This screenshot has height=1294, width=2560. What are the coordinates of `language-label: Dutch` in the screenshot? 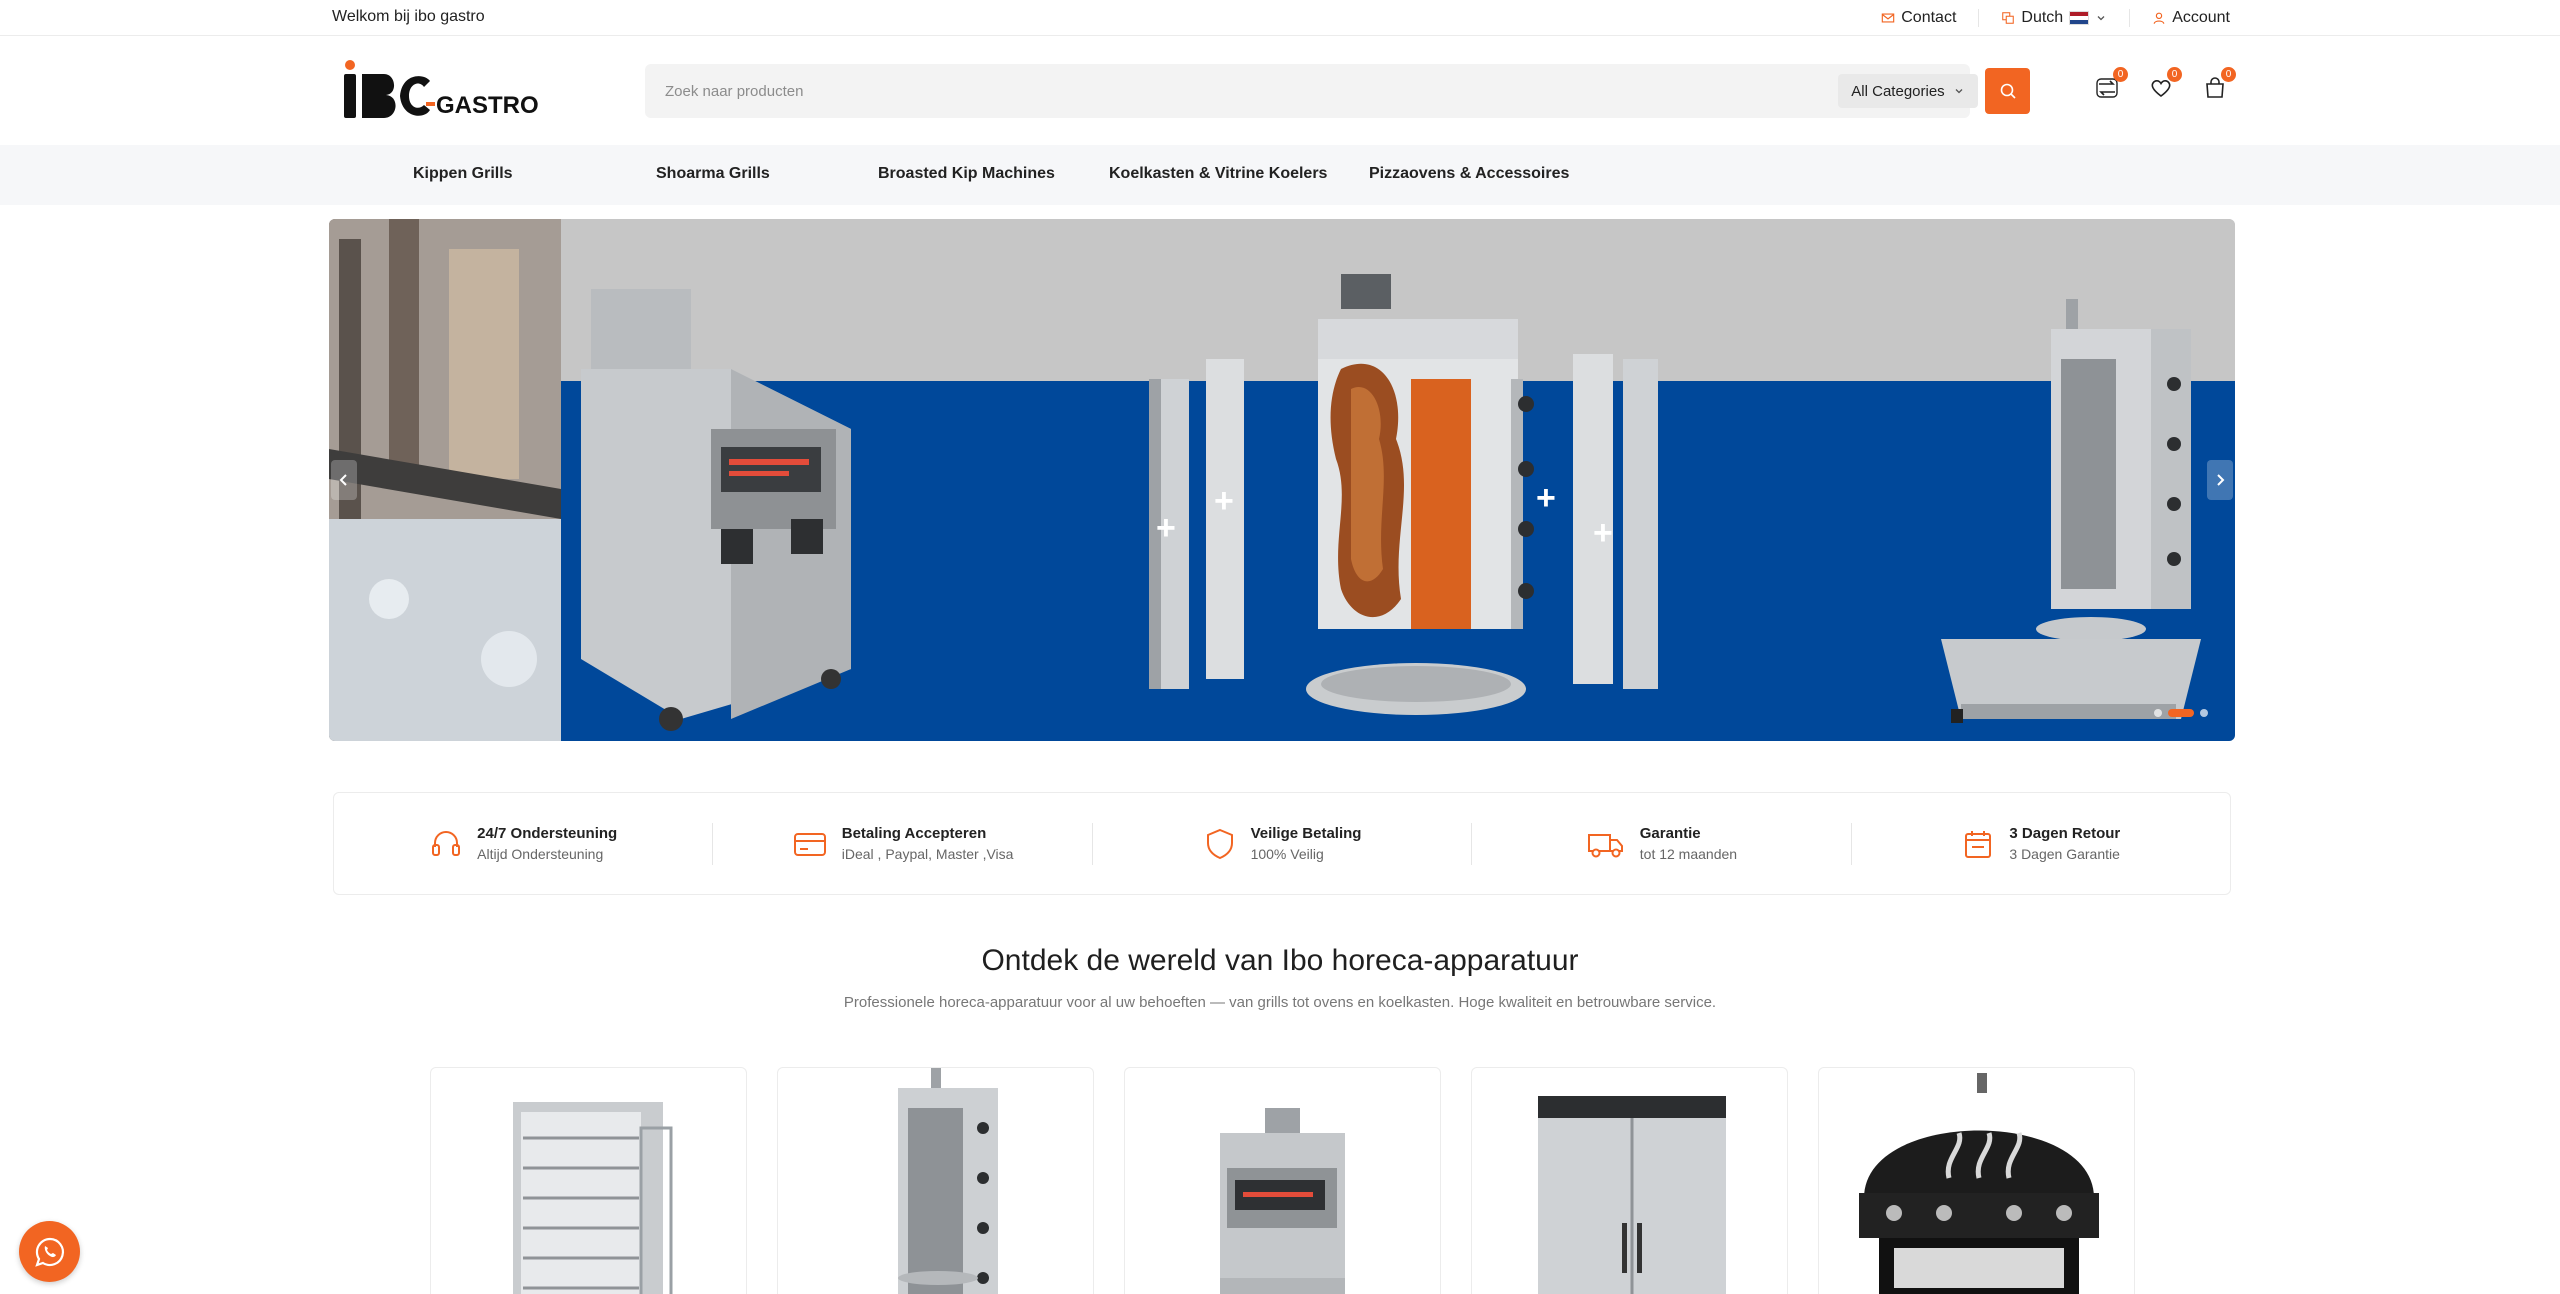 It's located at (2042, 17).